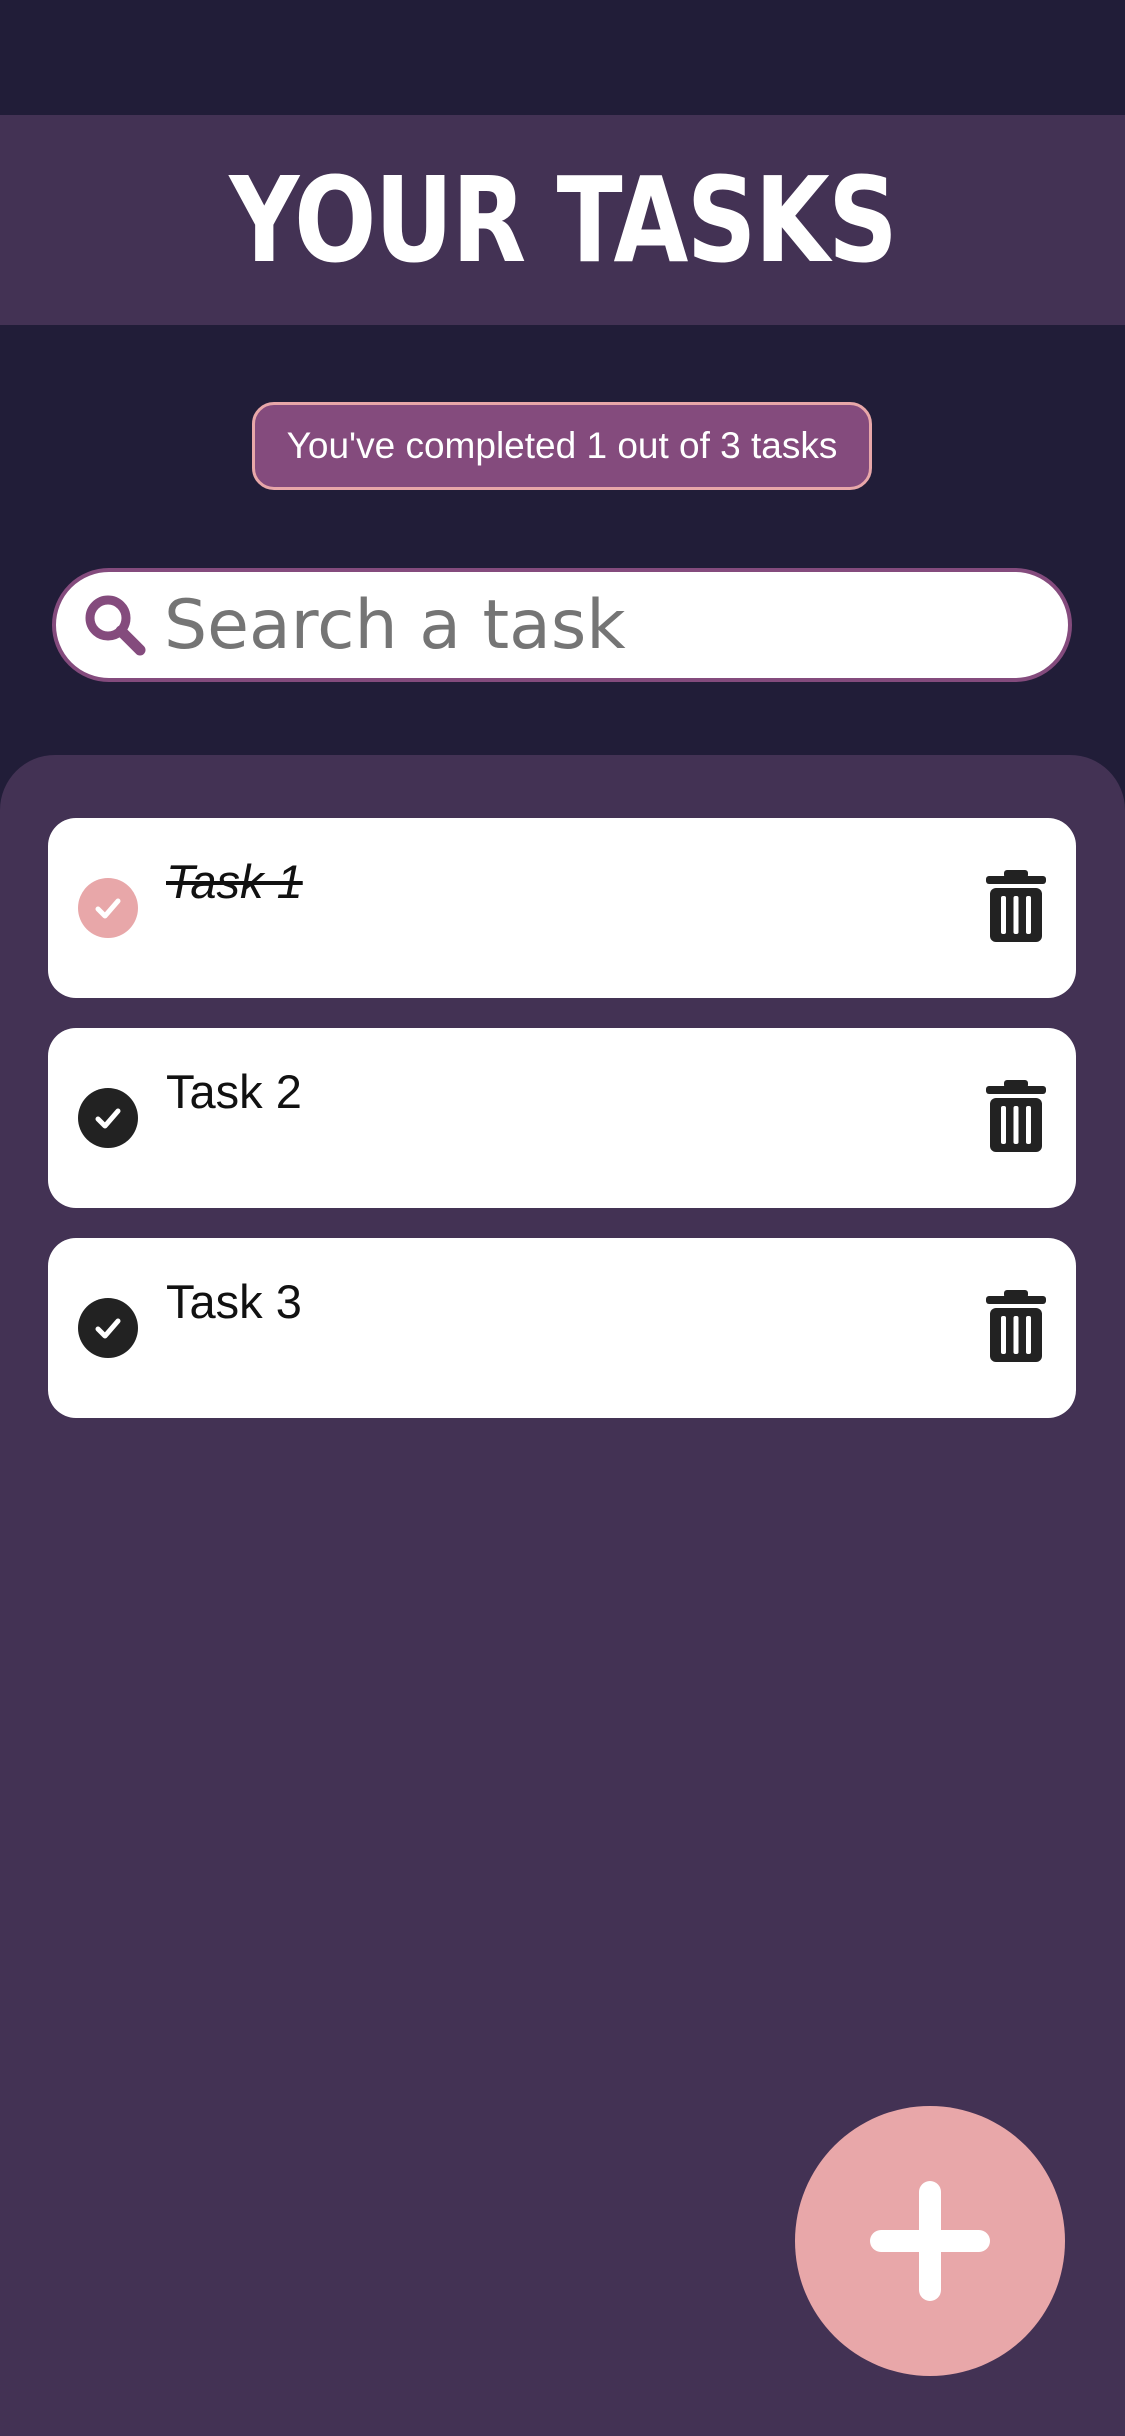 This screenshot has width=1125, height=2436. Describe the element at coordinates (115, 625) in the screenshot. I see `search-icon` at that location.